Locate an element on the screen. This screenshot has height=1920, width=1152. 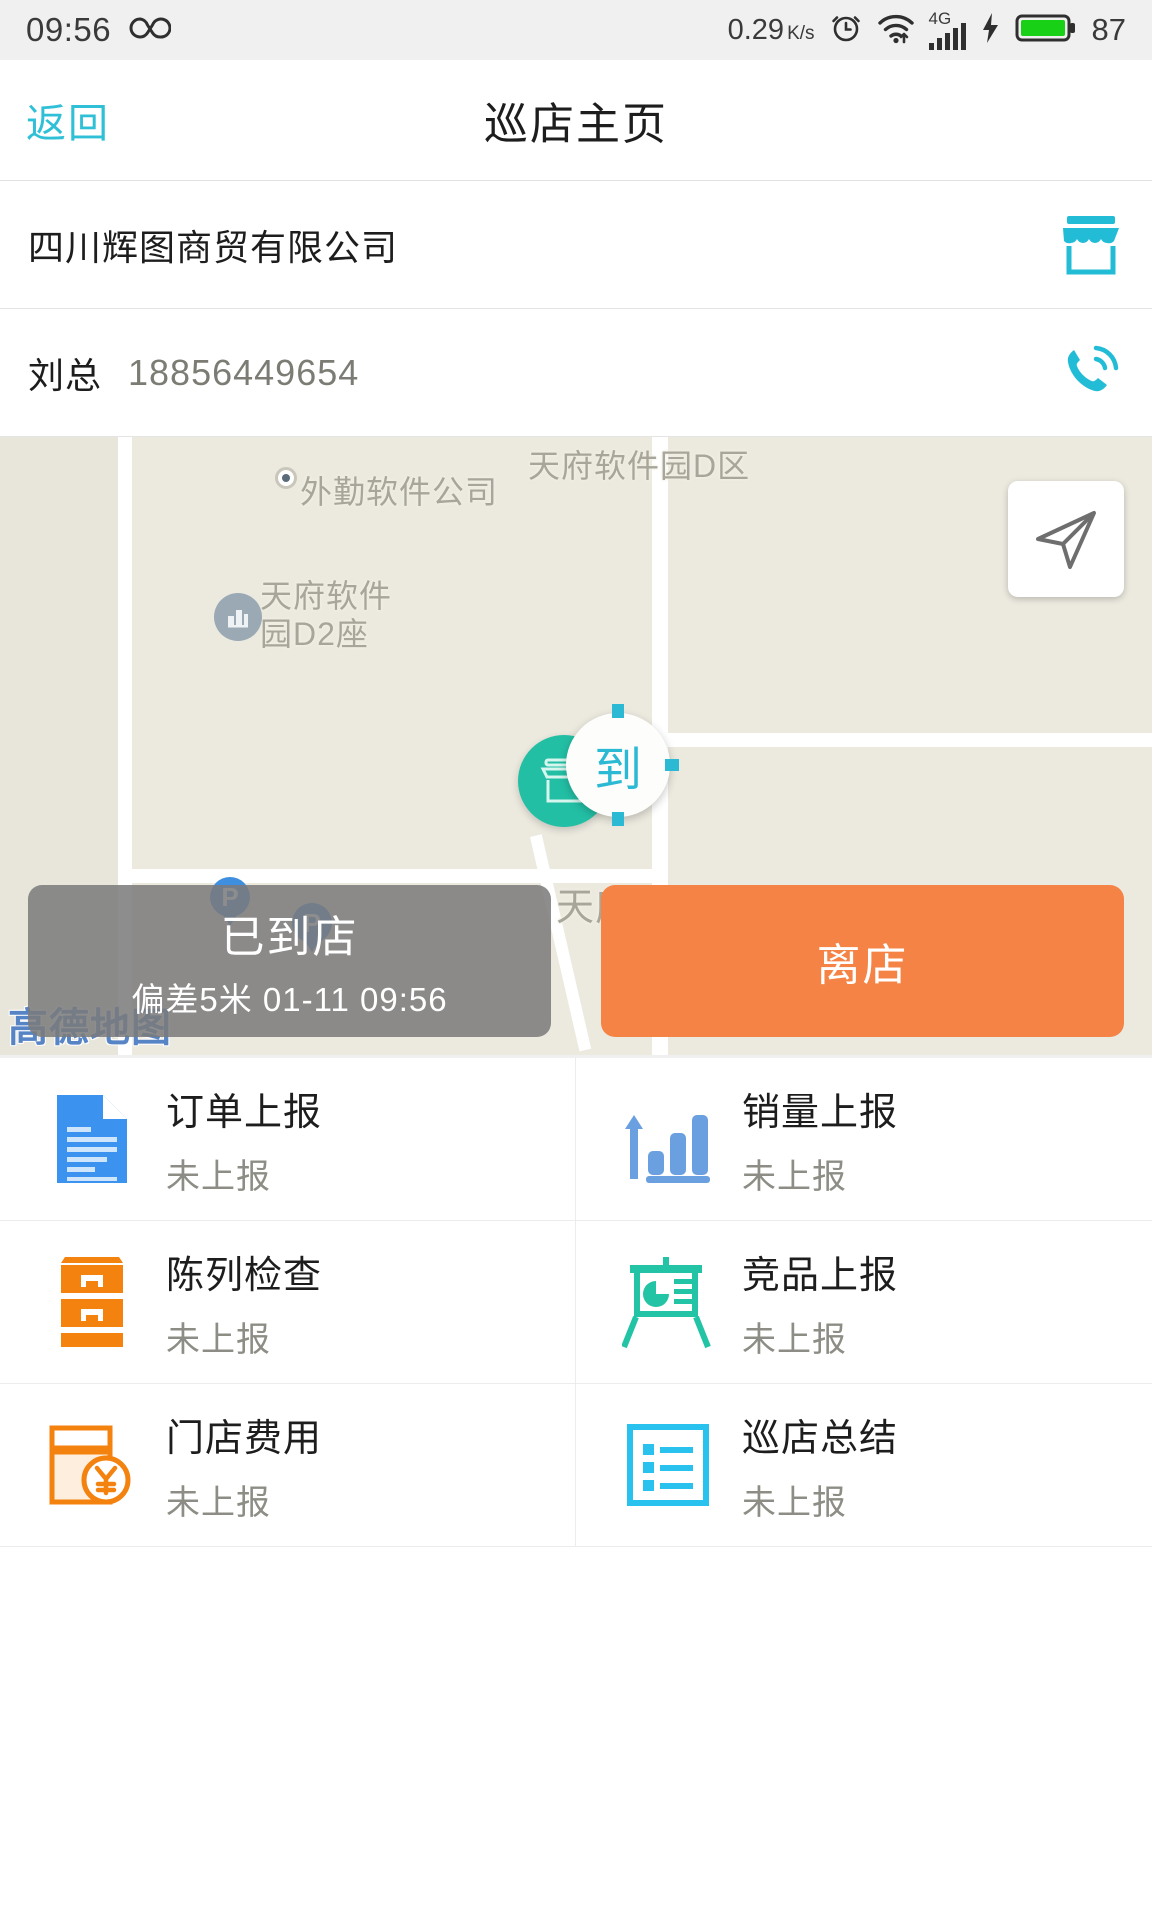
status-time: 09:56 is located at coordinates (69, 29).